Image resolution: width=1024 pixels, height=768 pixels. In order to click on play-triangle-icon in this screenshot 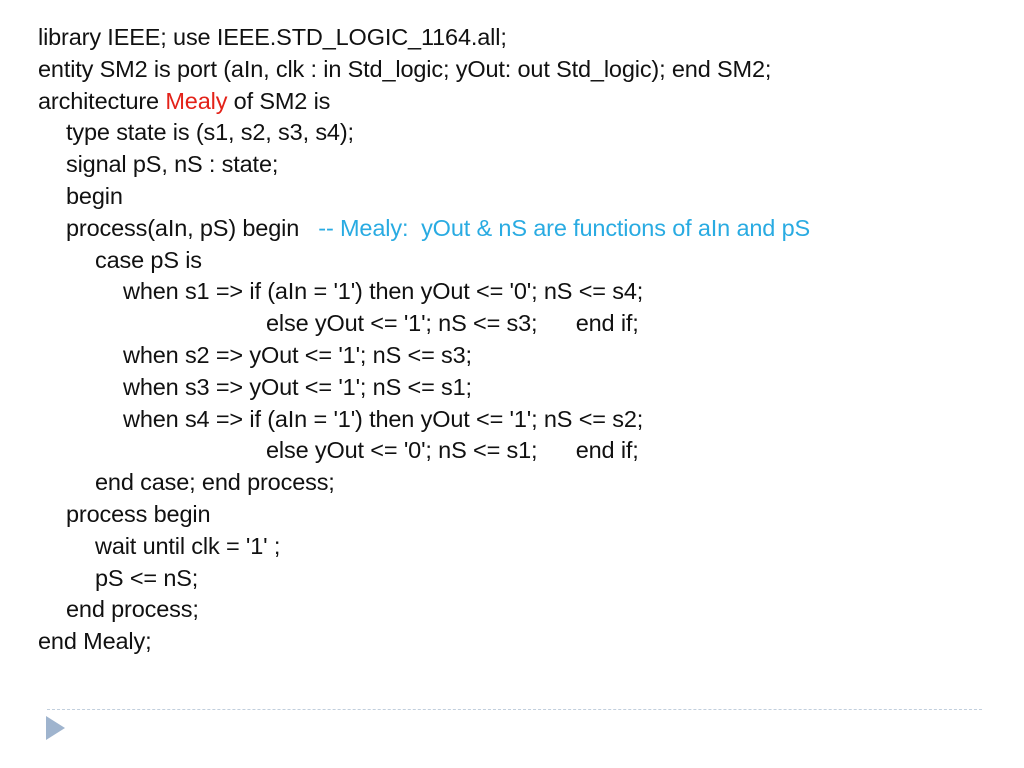, I will do `click(55, 728)`.